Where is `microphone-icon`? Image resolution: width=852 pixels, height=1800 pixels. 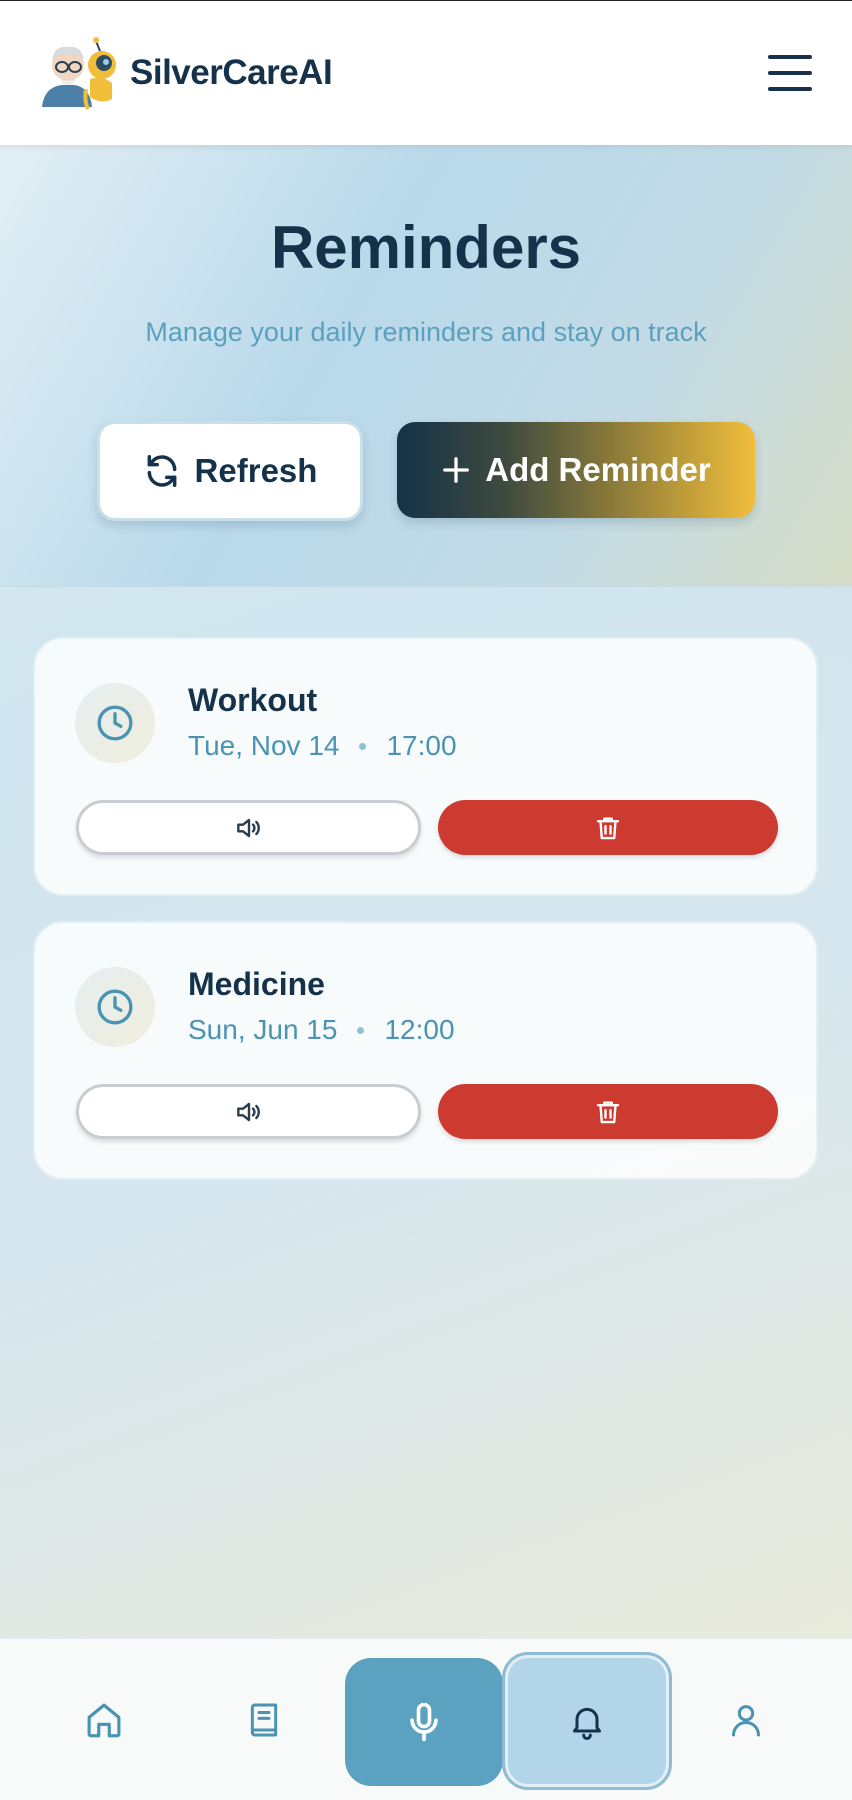
microphone-icon is located at coordinates (424, 1722).